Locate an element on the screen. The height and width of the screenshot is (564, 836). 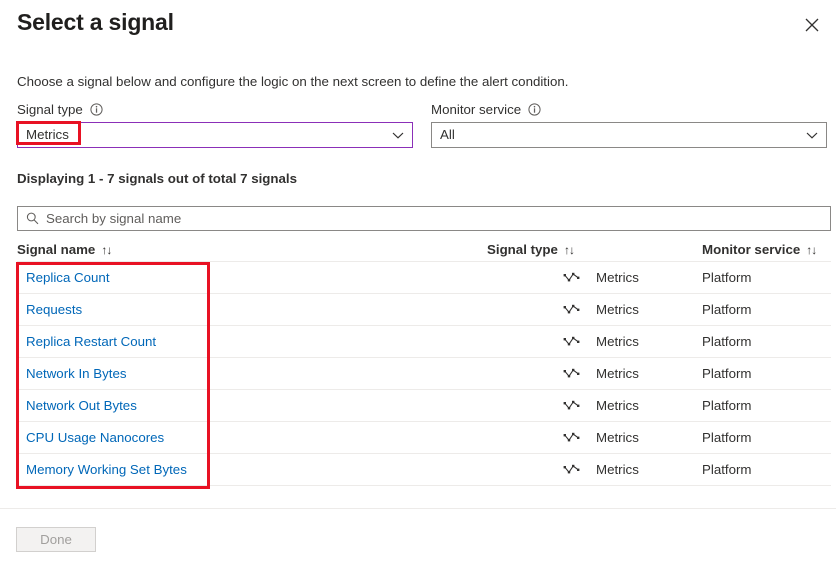
signal-name-link: Network In Bytes is located at coordinates (72, 373).